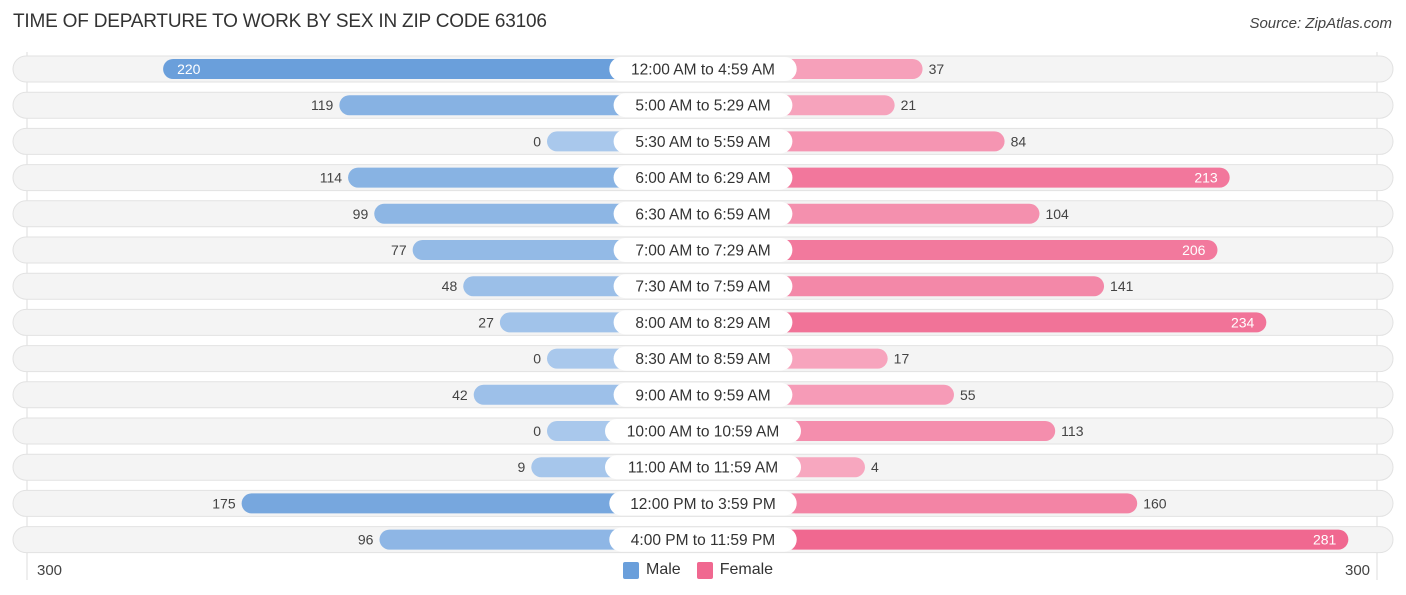 This screenshot has height=595, width=1406. I want to click on legend-swatch-female, so click(704, 570).